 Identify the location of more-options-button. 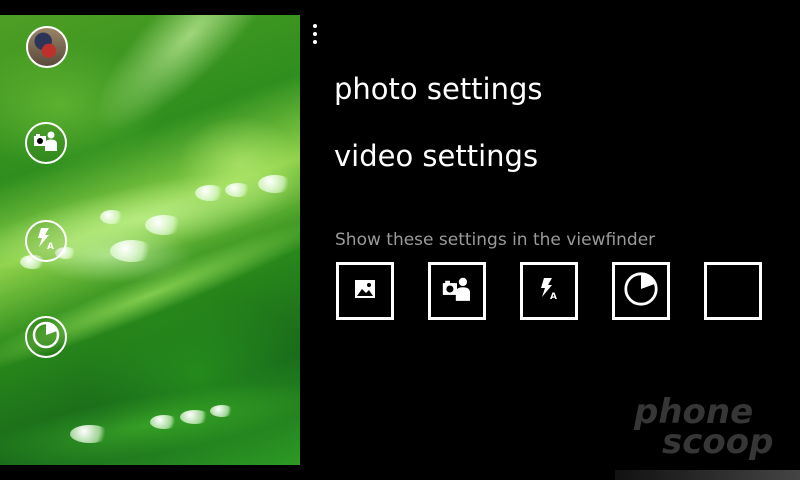
(315, 37).